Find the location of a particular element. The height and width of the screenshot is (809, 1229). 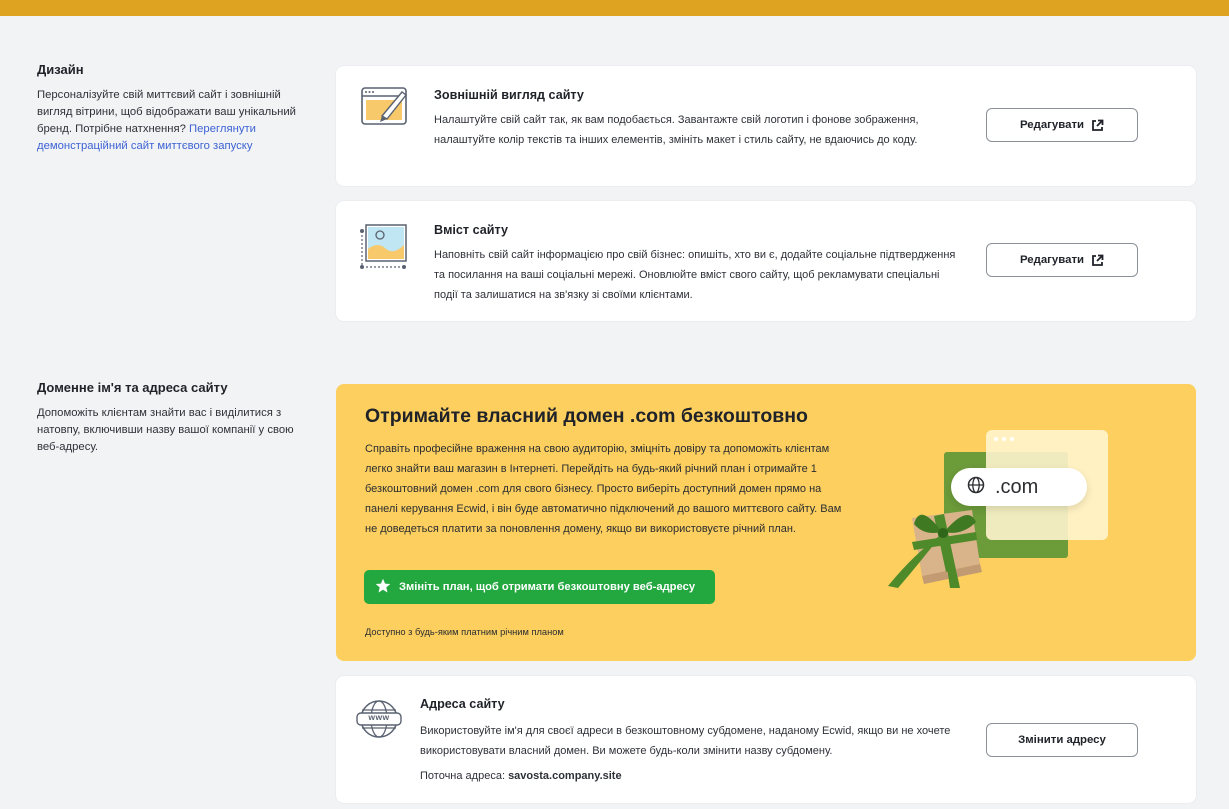

star-icon is located at coordinates (383, 587).